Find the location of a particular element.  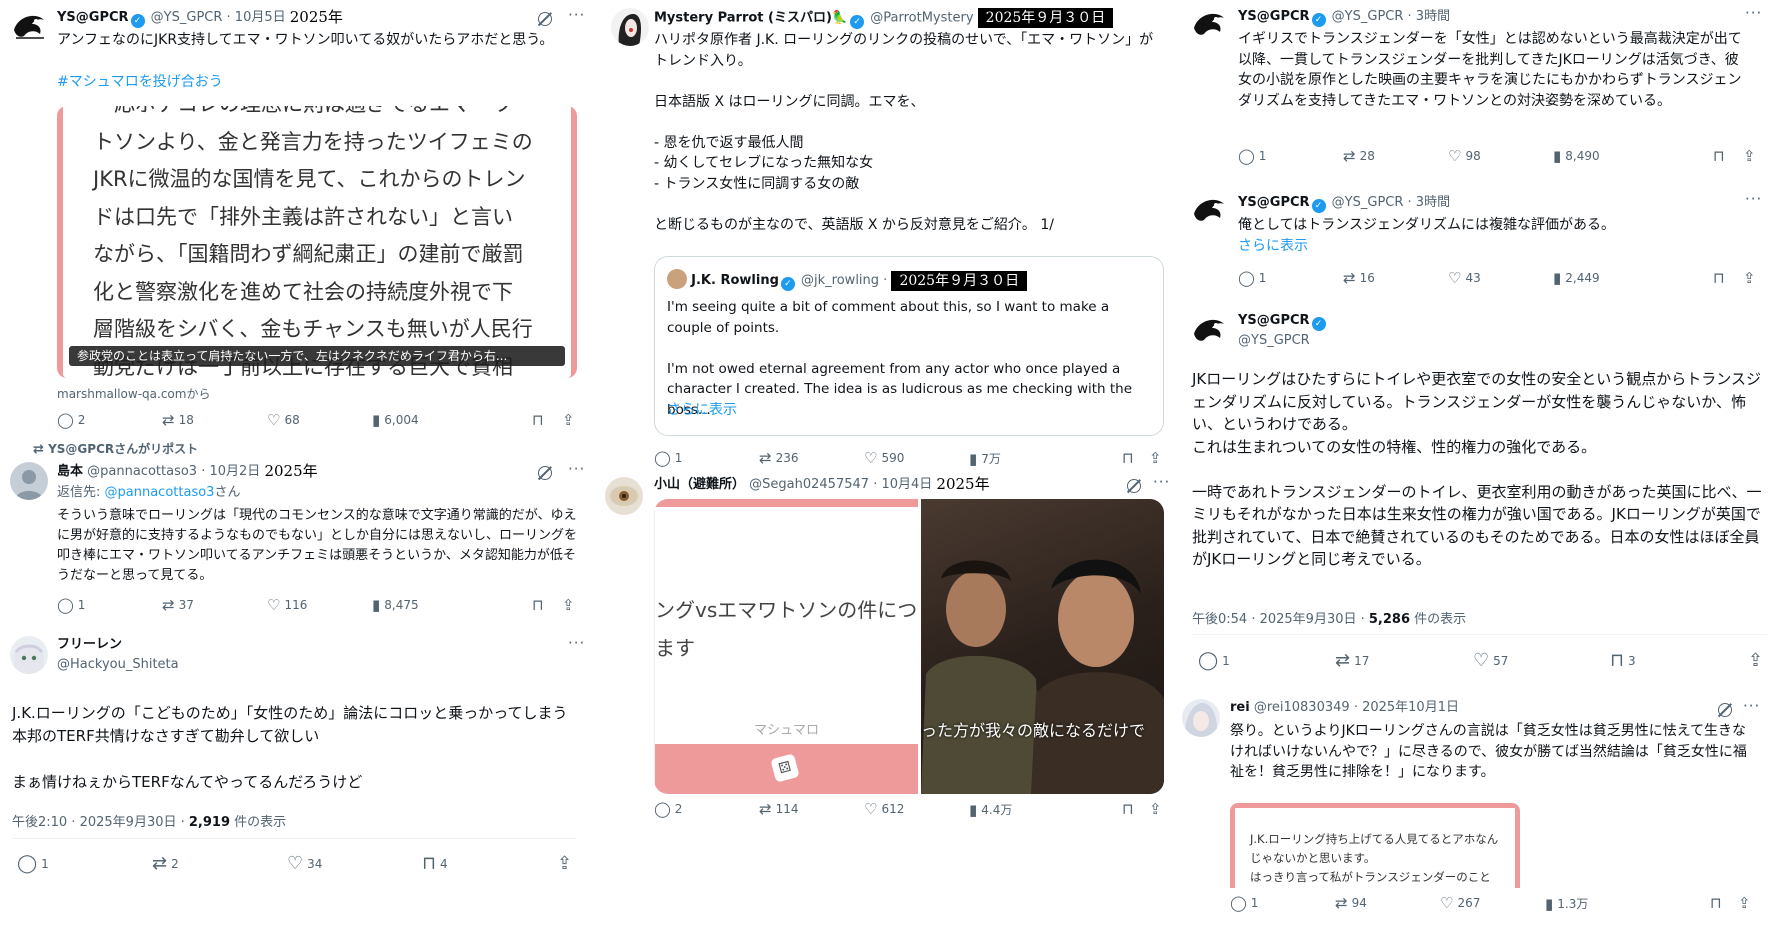

link-source: marshmallow-qa.comから is located at coordinates (133, 393).